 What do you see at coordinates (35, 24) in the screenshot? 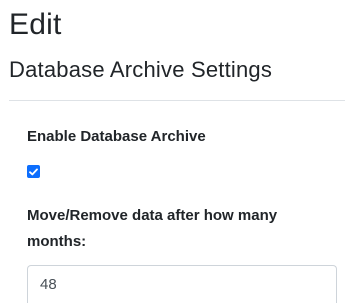
I see `page-title: Edit` at bounding box center [35, 24].